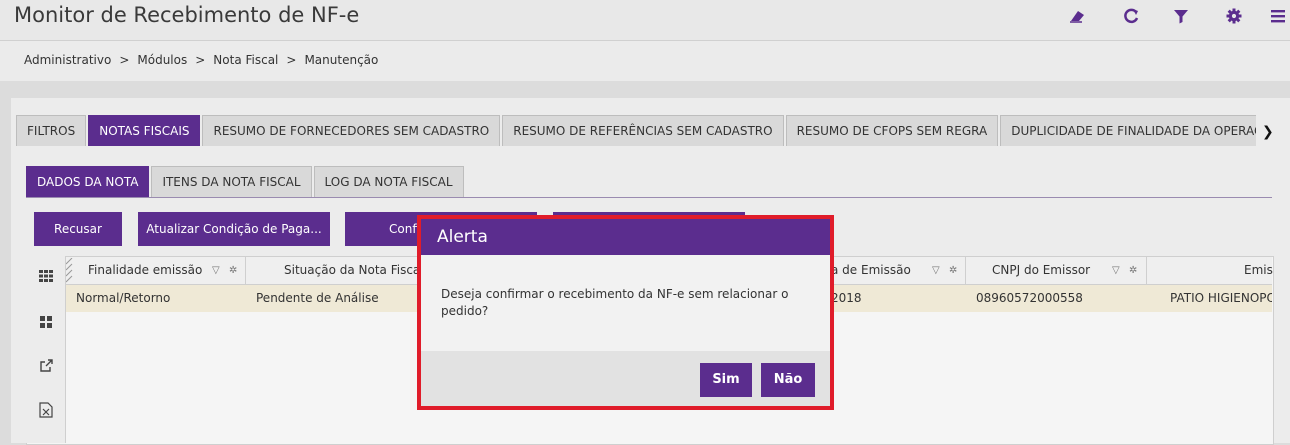 Image resolution: width=1290 pixels, height=445 pixels. Describe the element at coordinates (1258, 270) in the screenshot. I see `column-header-emissor: Emis` at that location.